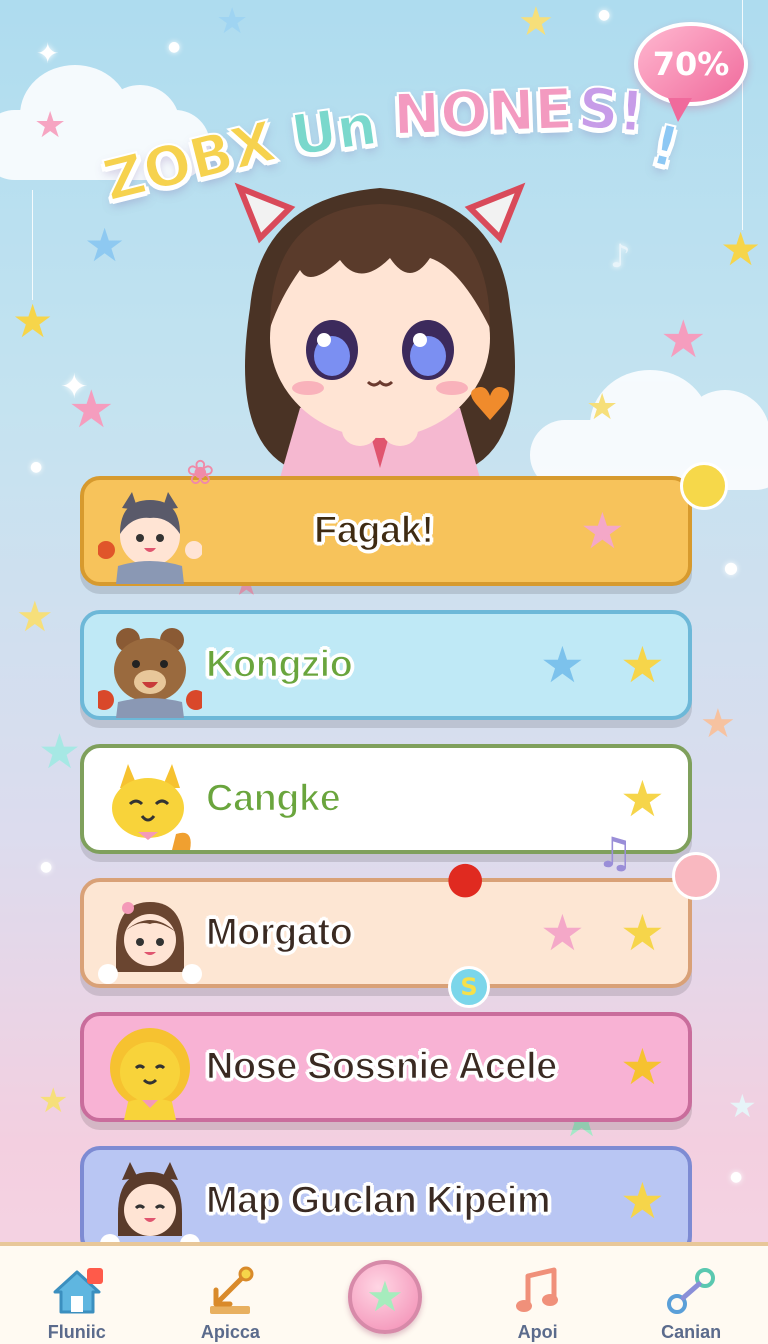  Describe the element at coordinates (537, 1332) in the screenshot. I see `nav-label: Apoi` at that location.